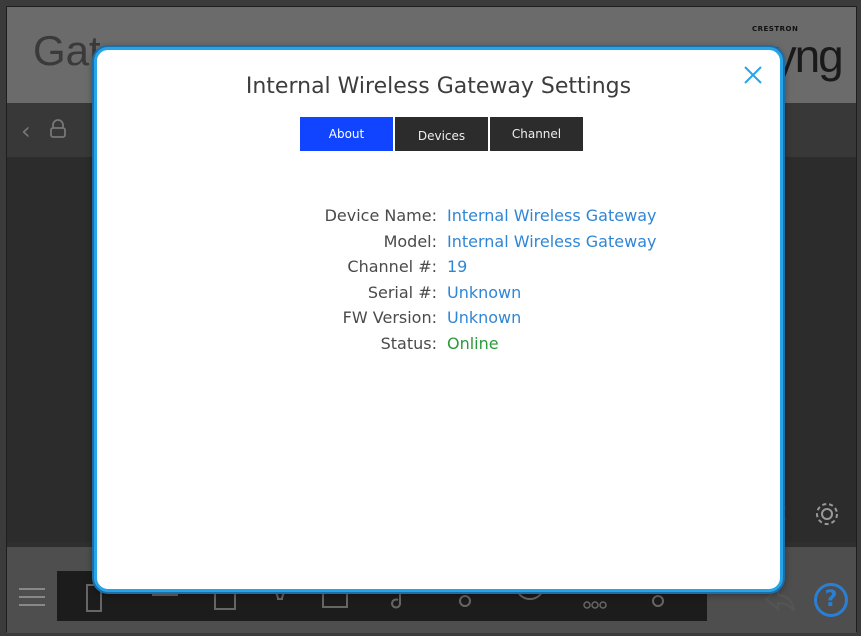 This screenshot has width=861, height=636. Describe the element at coordinates (408, 343) in the screenshot. I see `field-label: Status:` at that location.